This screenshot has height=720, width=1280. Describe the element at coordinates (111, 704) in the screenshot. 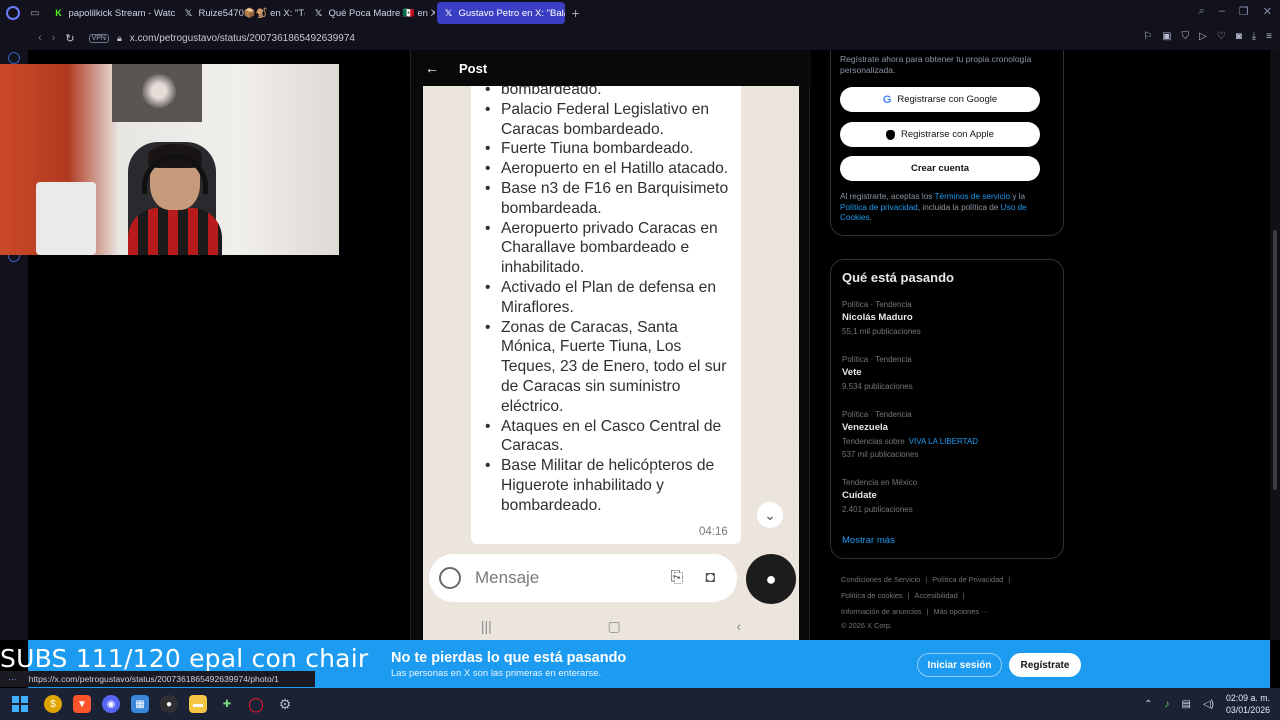

I see `discord-icon: ◉` at that location.